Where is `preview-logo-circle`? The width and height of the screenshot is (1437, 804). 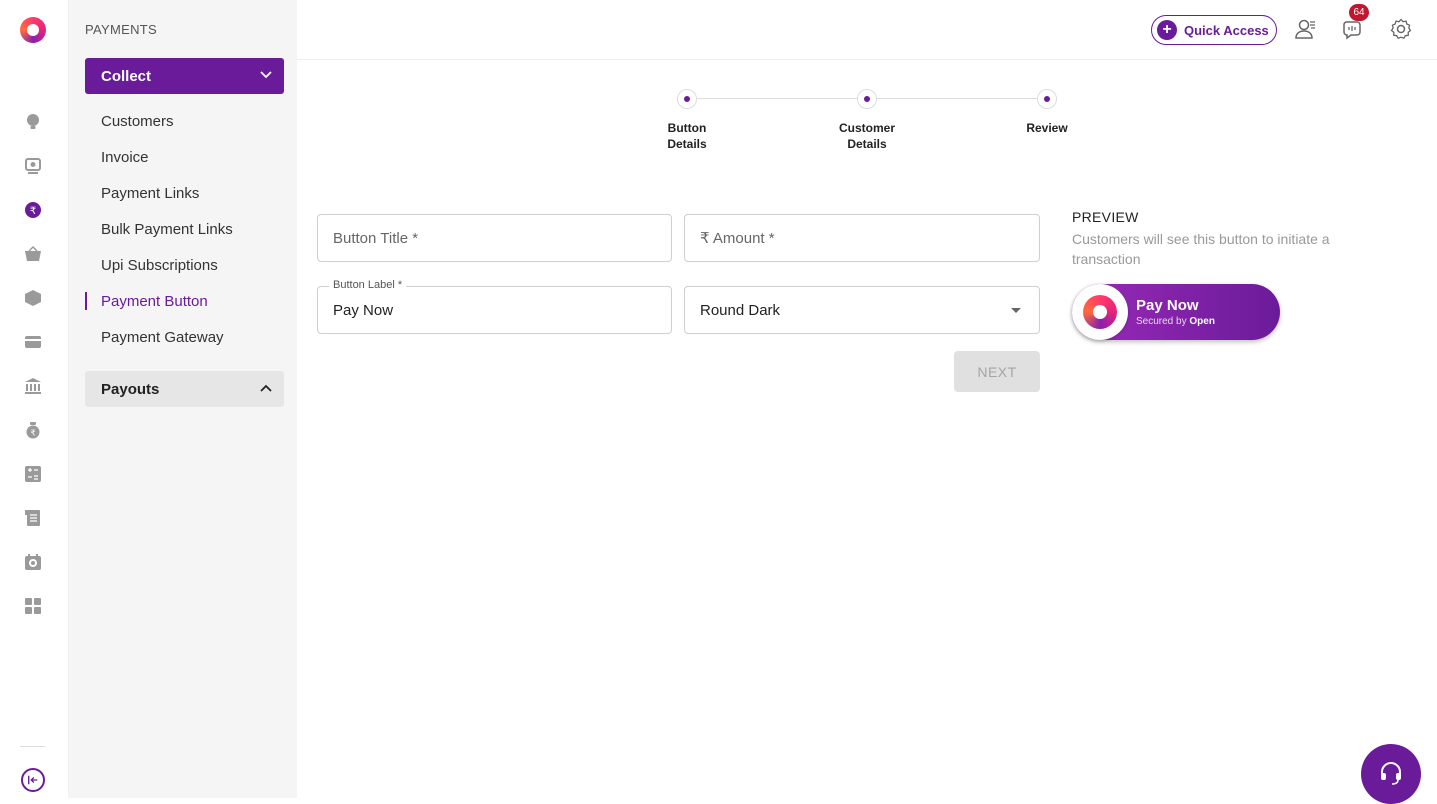 preview-logo-circle is located at coordinates (1100, 312).